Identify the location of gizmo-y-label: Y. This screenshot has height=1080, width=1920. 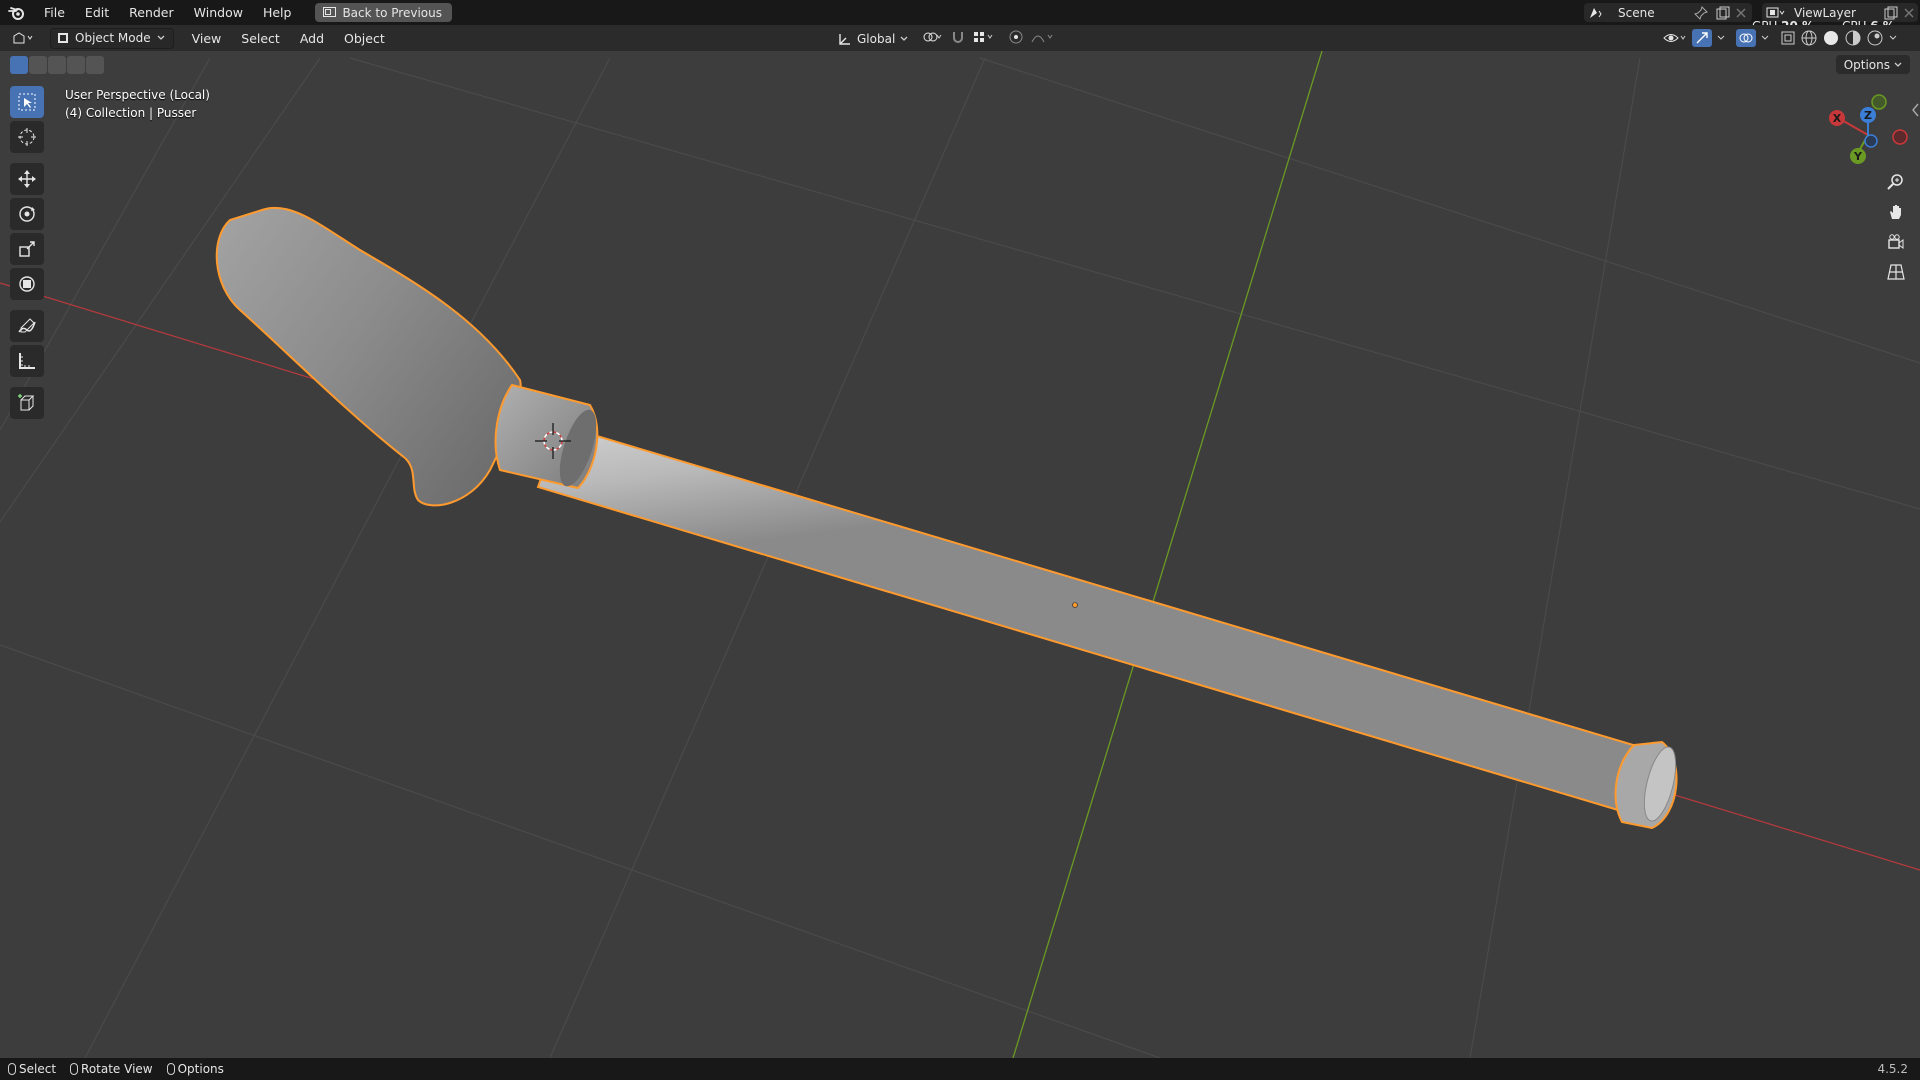
(1858, 156).